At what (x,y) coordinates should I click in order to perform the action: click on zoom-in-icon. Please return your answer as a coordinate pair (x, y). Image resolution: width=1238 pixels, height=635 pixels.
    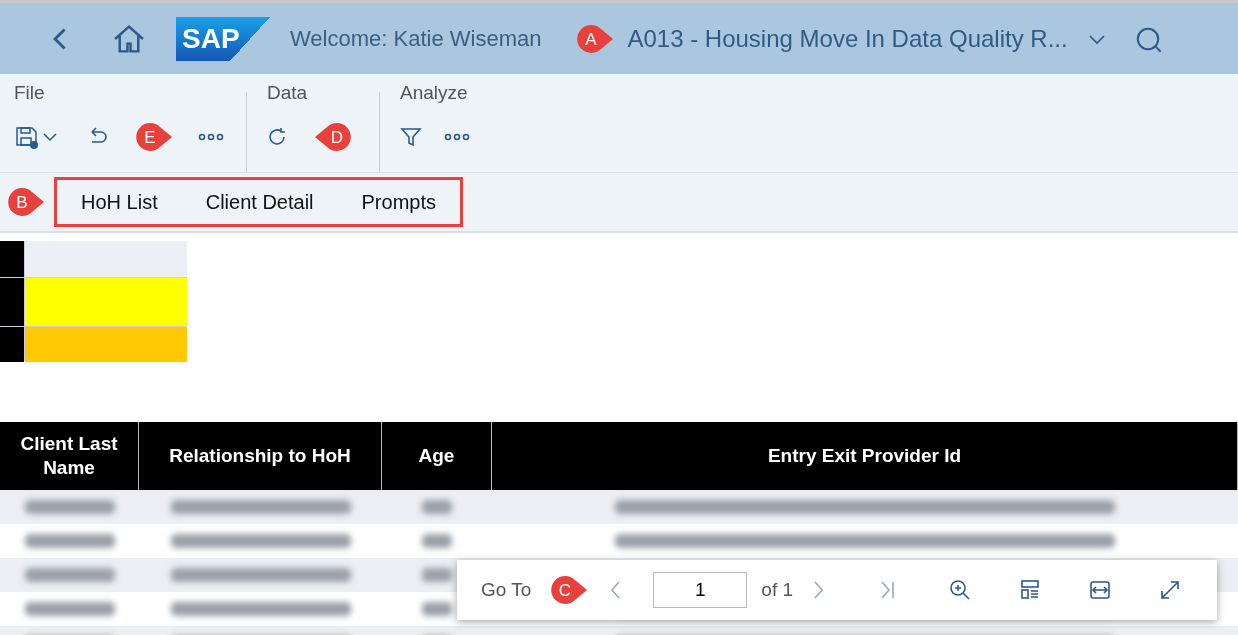
    Looking at the image, I should click on (960, 590).